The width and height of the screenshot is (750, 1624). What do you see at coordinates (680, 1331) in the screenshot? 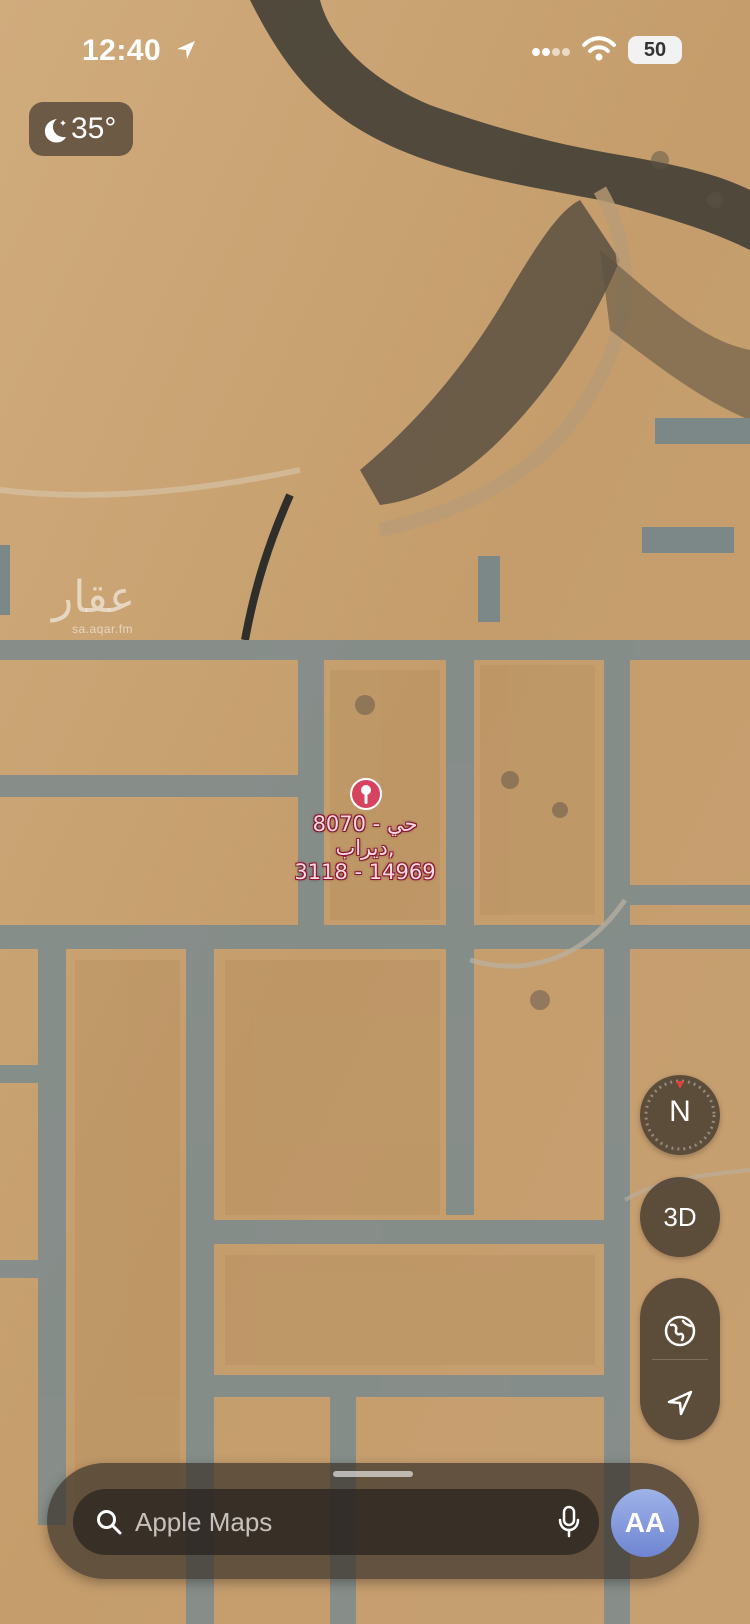
I see `globe-icon` at bounding box center [680, 1331].